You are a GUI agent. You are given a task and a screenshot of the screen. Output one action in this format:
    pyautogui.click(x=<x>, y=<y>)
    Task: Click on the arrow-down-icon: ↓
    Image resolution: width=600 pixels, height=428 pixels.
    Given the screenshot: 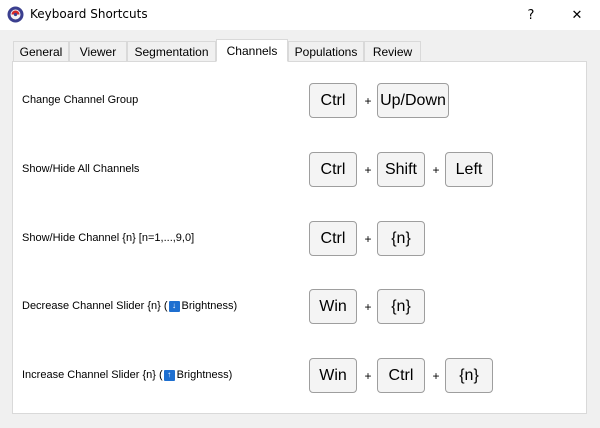 What is the action you would take?
    pyautogui.click(x=174, y=306)
    